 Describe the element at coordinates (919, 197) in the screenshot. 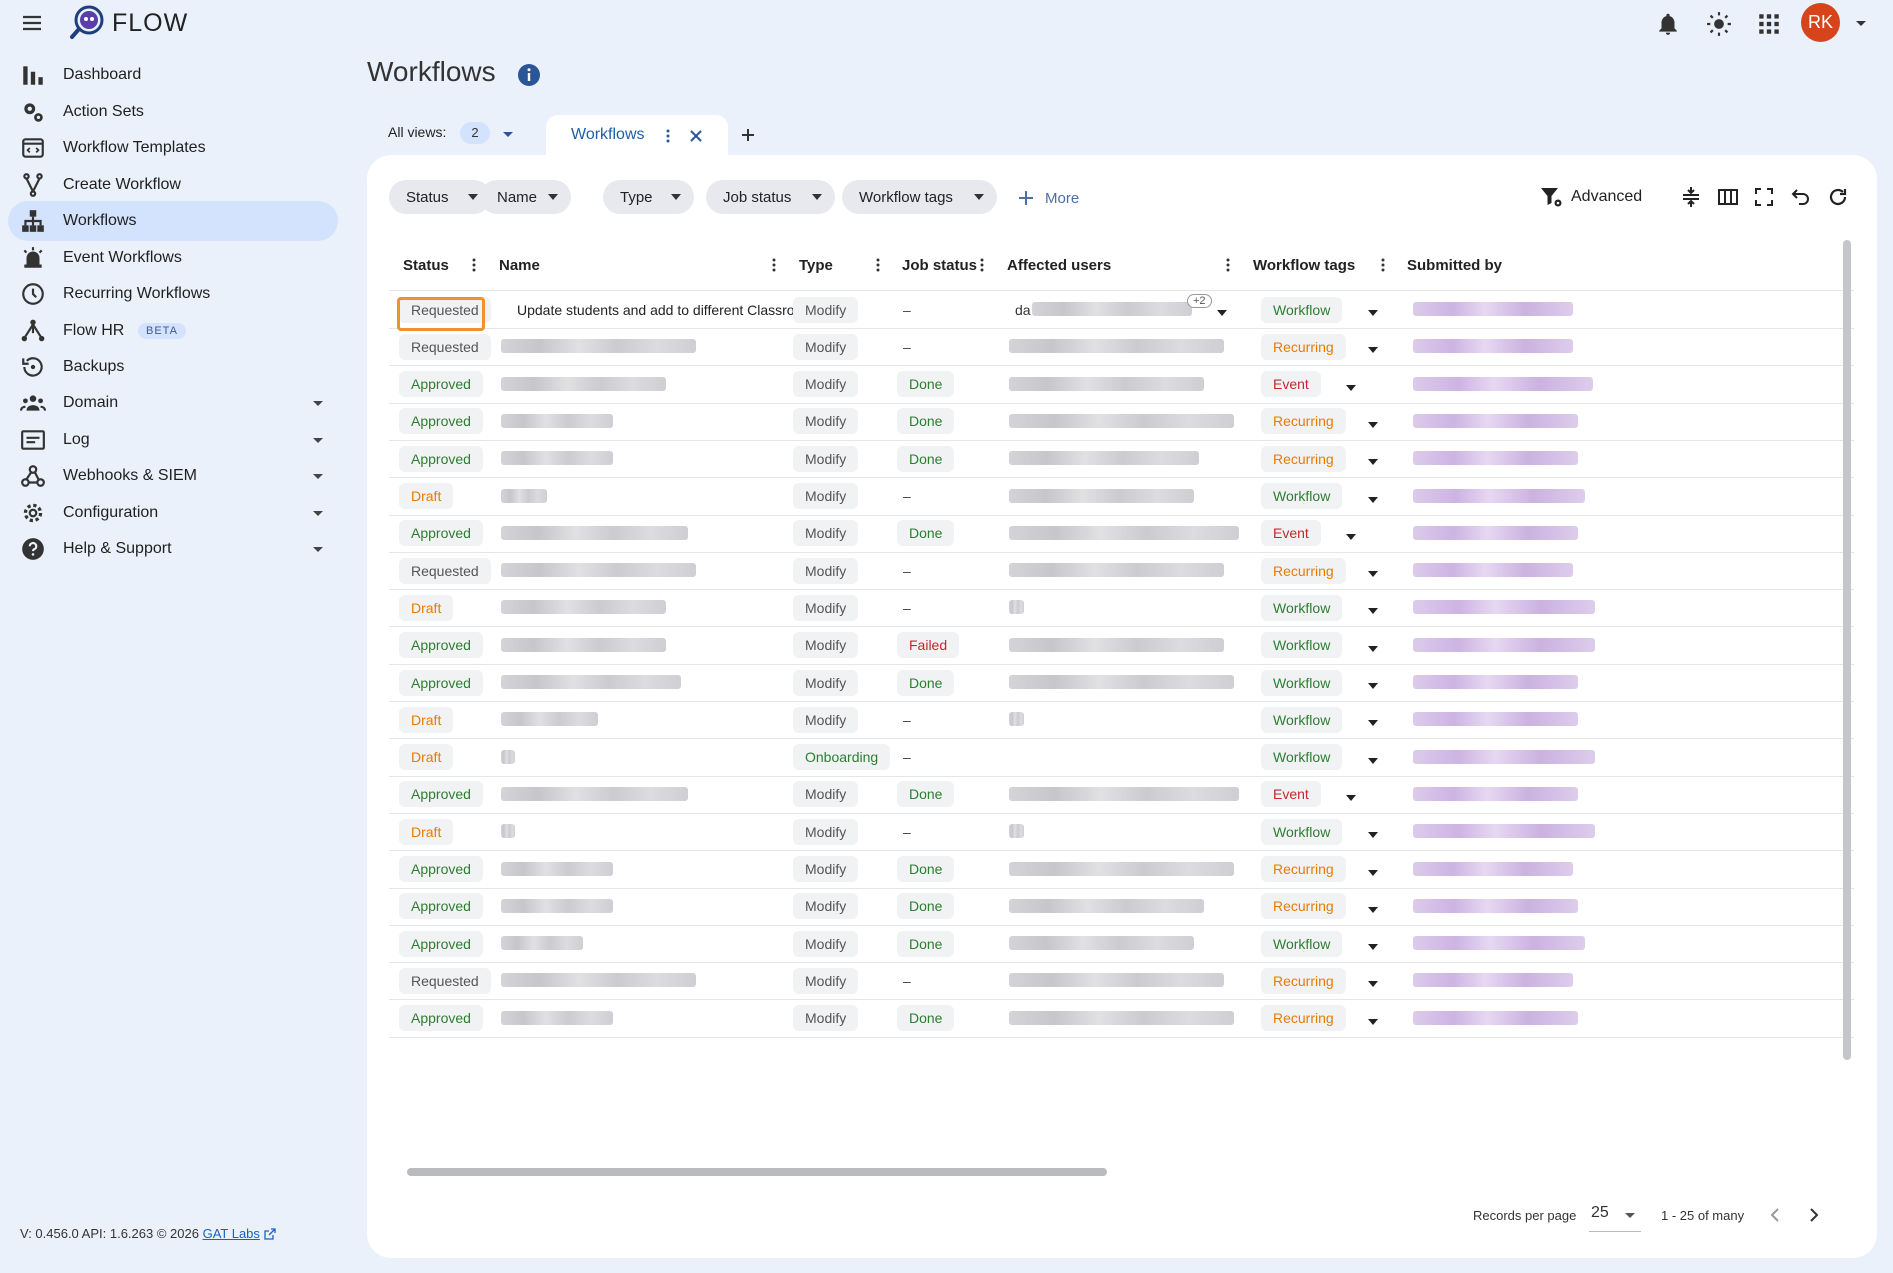

I see `filter-chip-workflow-tags: Workflow tags` at that location.